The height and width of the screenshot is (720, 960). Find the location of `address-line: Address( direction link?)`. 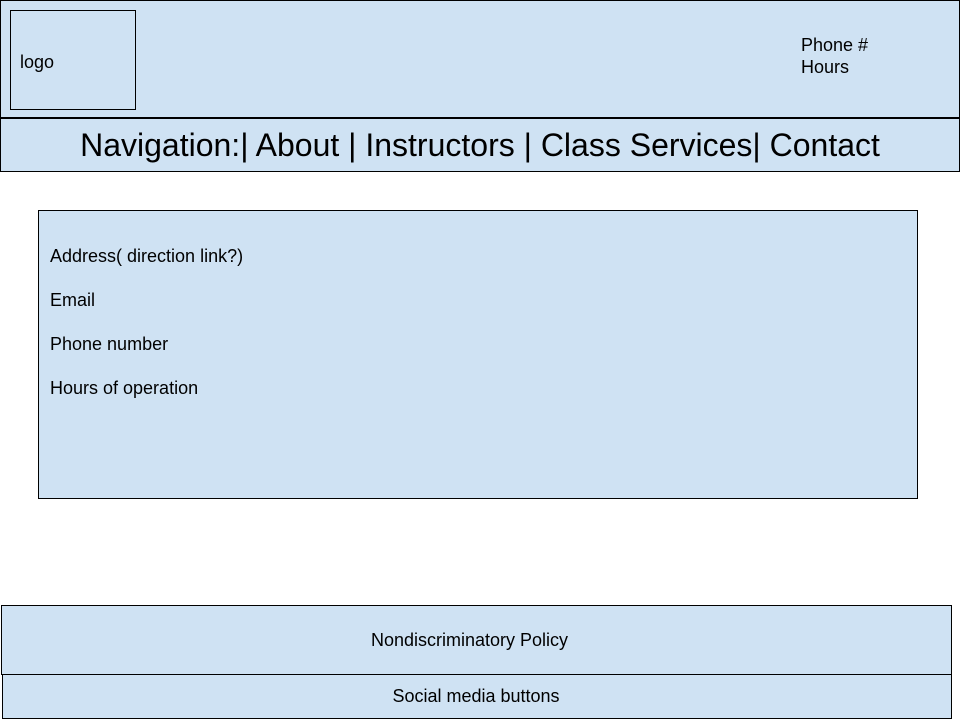

address-line: Address( direction link?) is located at coordinates (146, 256).